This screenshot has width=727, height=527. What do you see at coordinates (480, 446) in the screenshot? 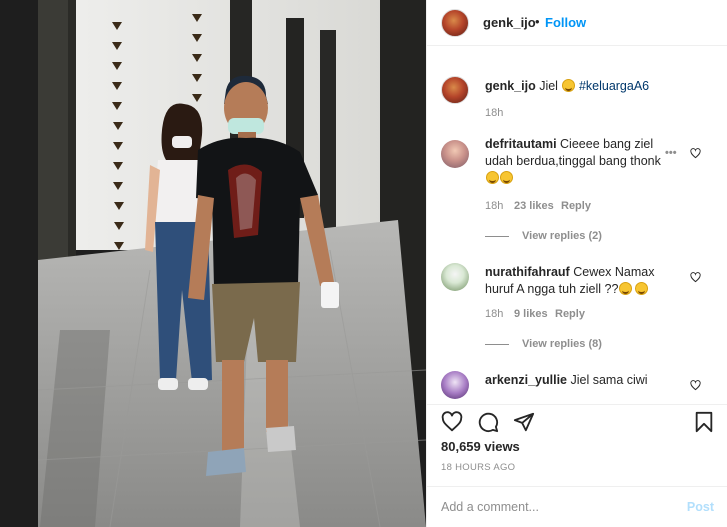
I see `views-count: 80,659 views` at bounding box center [480, 446].